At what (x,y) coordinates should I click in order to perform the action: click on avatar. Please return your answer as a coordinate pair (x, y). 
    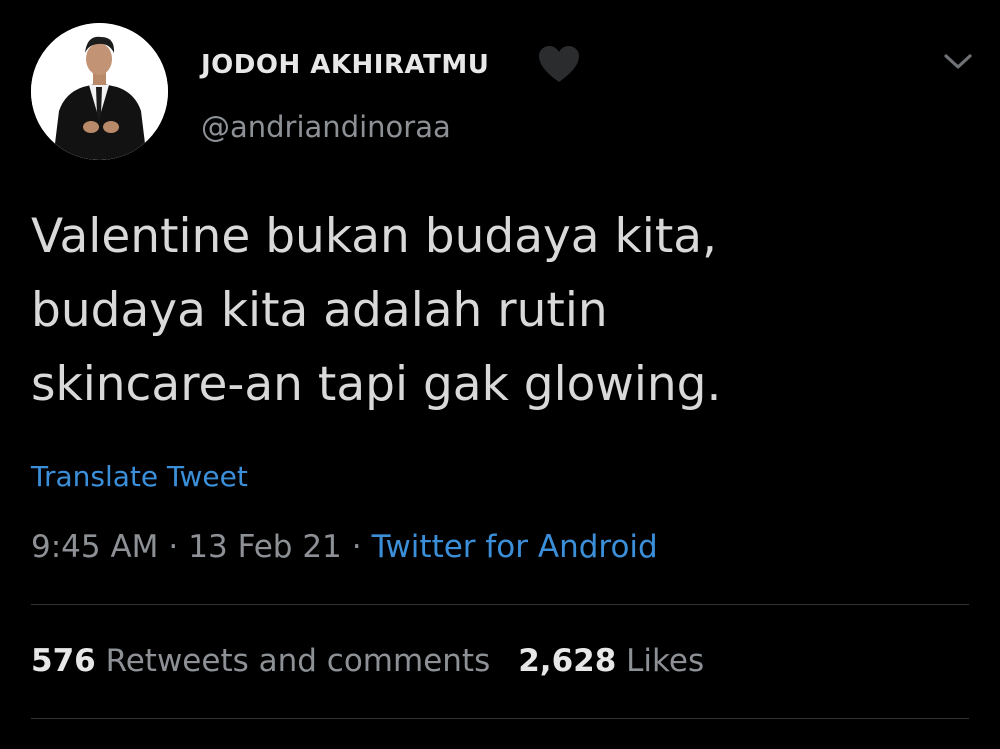
    Looking at the image, I should click on (99, 91).